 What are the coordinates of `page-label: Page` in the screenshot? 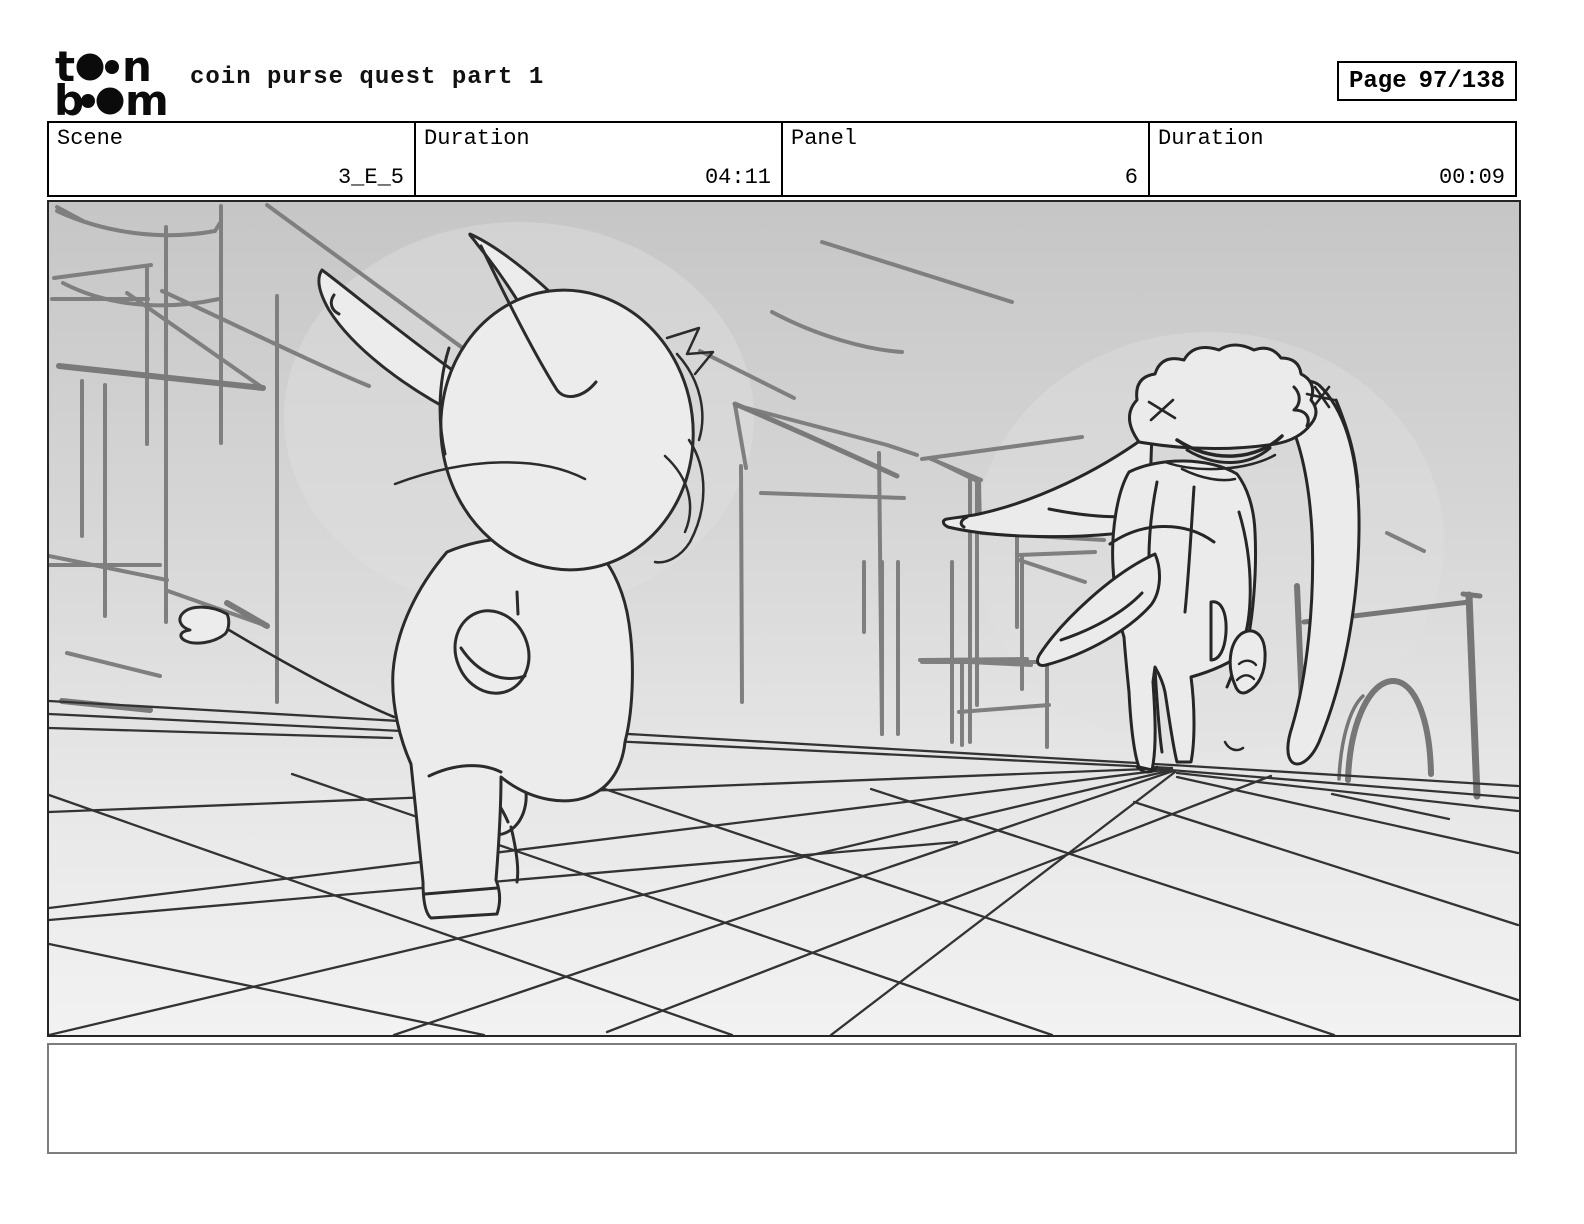 It's located at (1378, 81).